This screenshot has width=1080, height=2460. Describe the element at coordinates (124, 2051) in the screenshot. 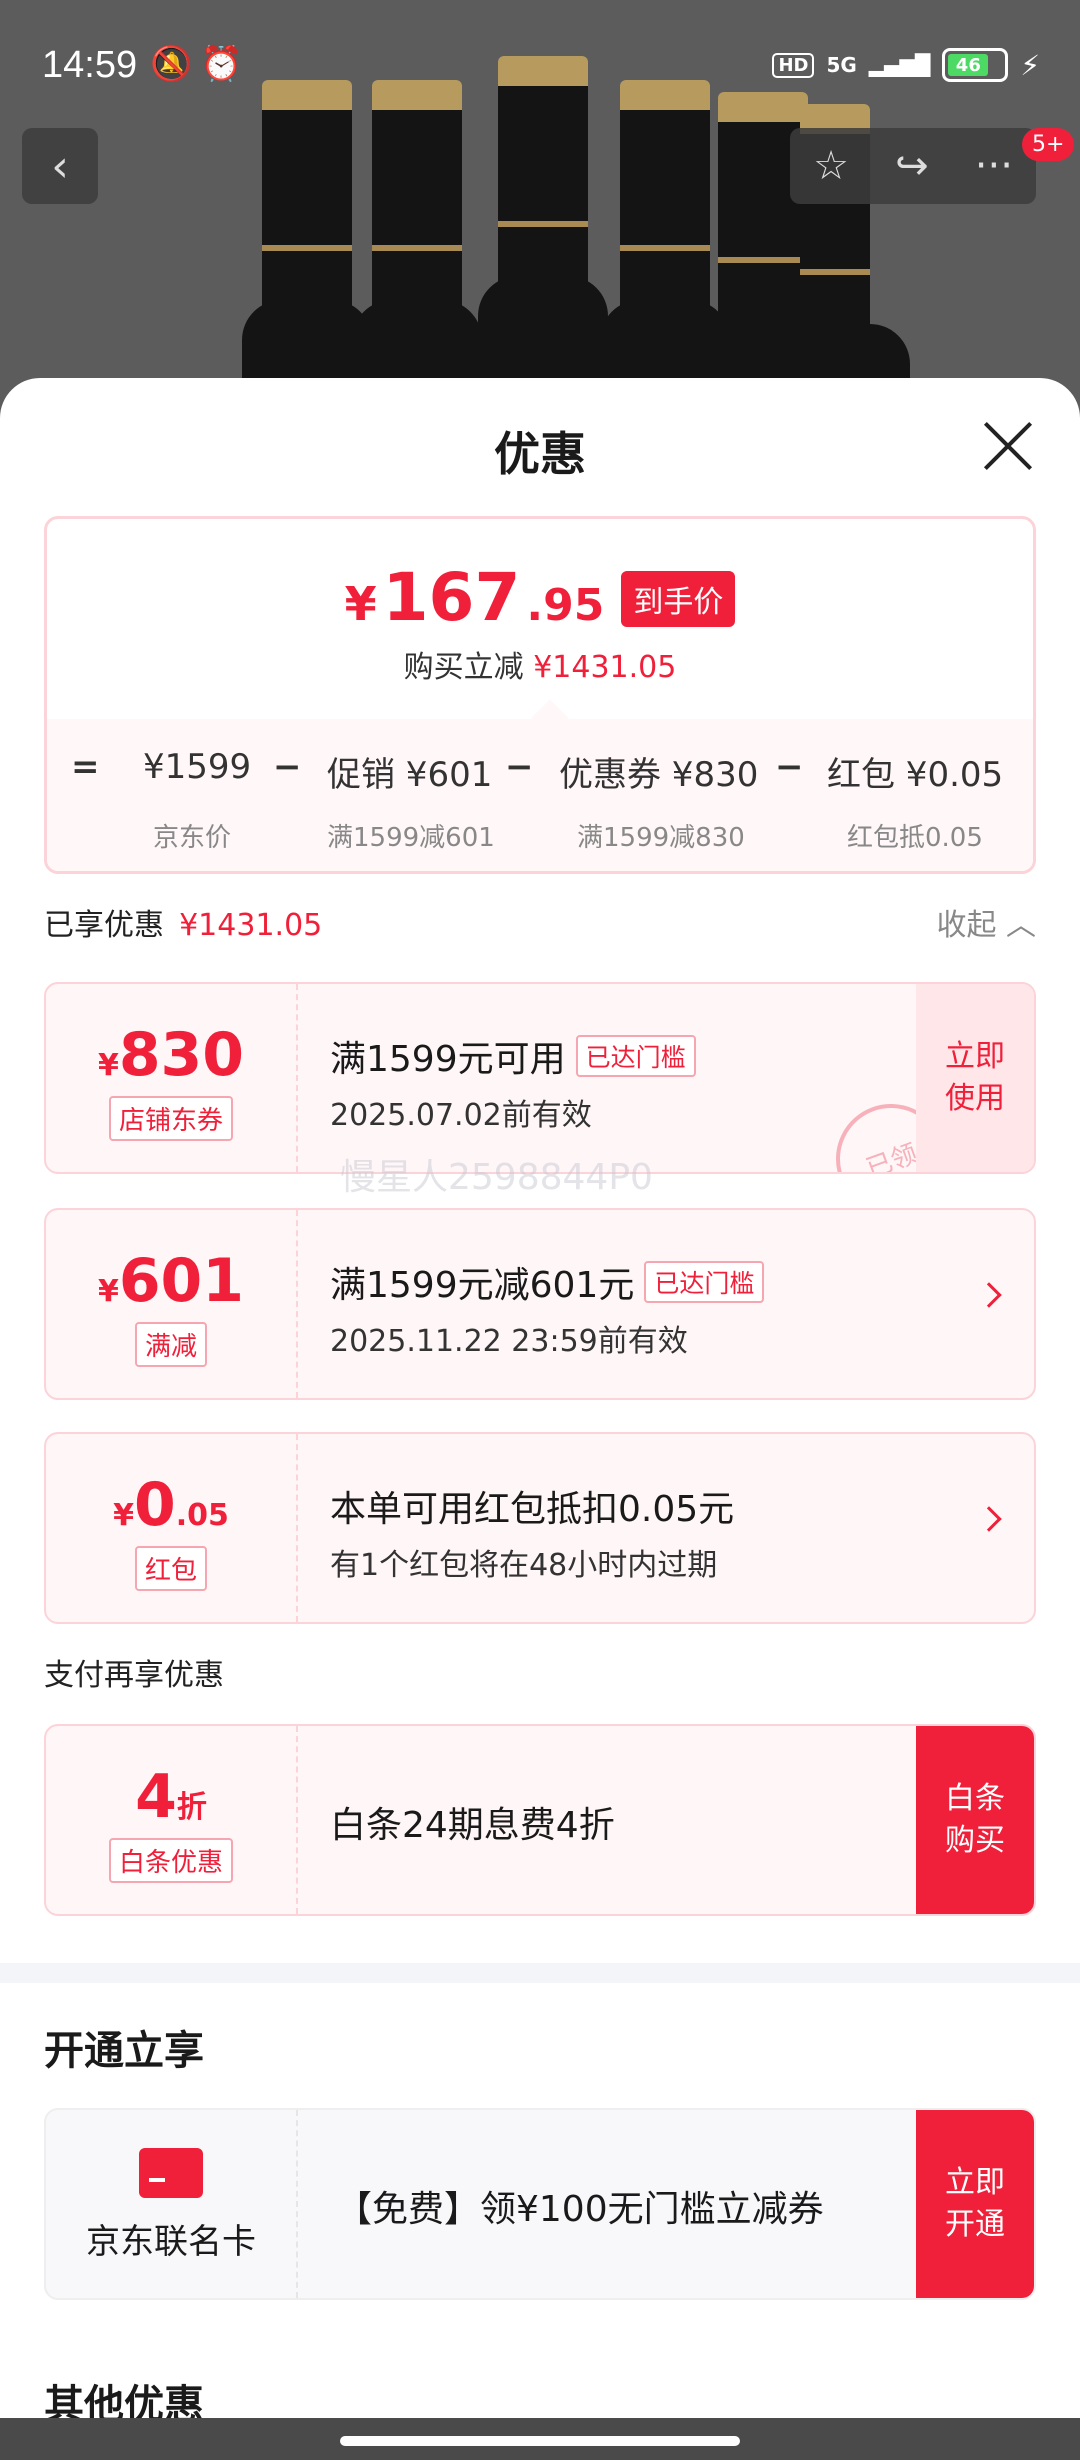

I see `open-section-heading: 开通立享` at that location.